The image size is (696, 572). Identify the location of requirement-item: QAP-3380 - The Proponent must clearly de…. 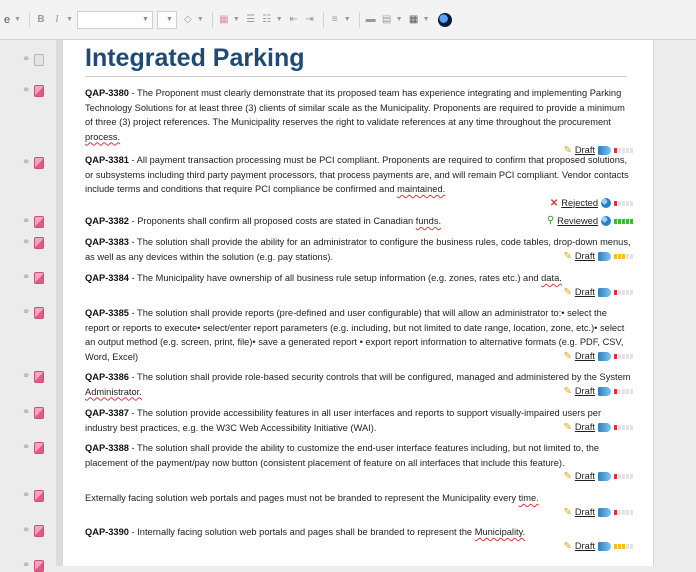
(359, 121).